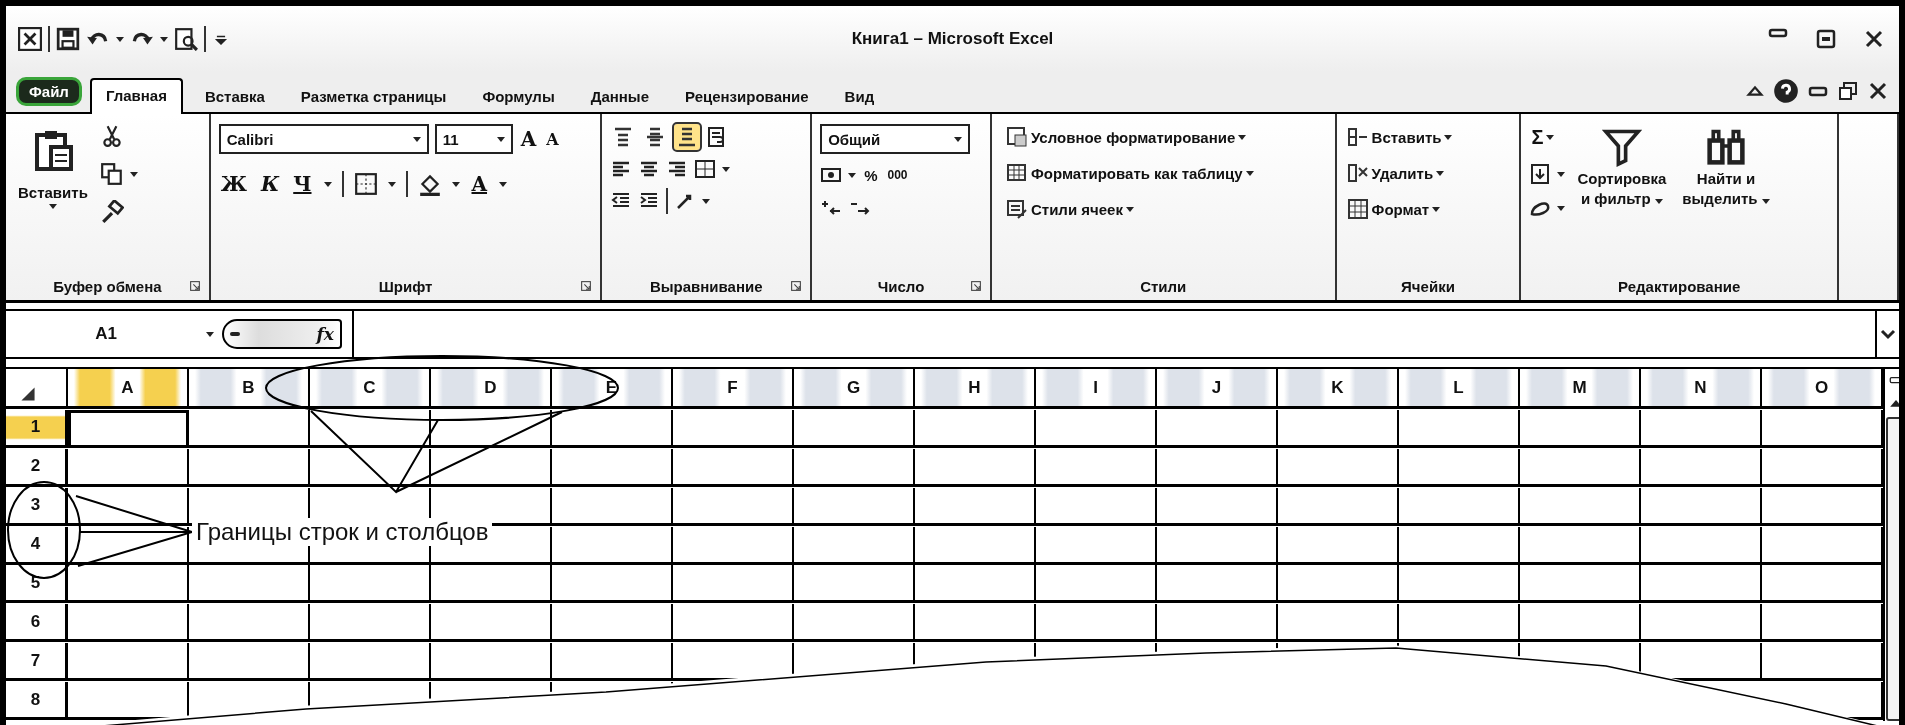  What do you see at coordinates (37, 701) in the screenshot?
I see `row-header: 8` at bounding box center [37, 701].